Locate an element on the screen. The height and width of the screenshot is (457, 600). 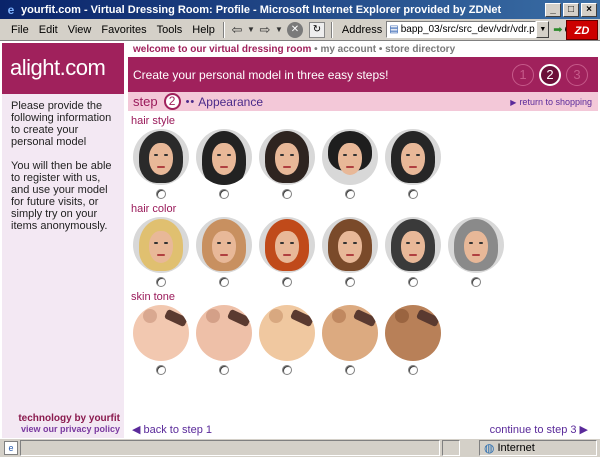
forward-arrow-icon: ⇨ is located at coordinates (265, 30).